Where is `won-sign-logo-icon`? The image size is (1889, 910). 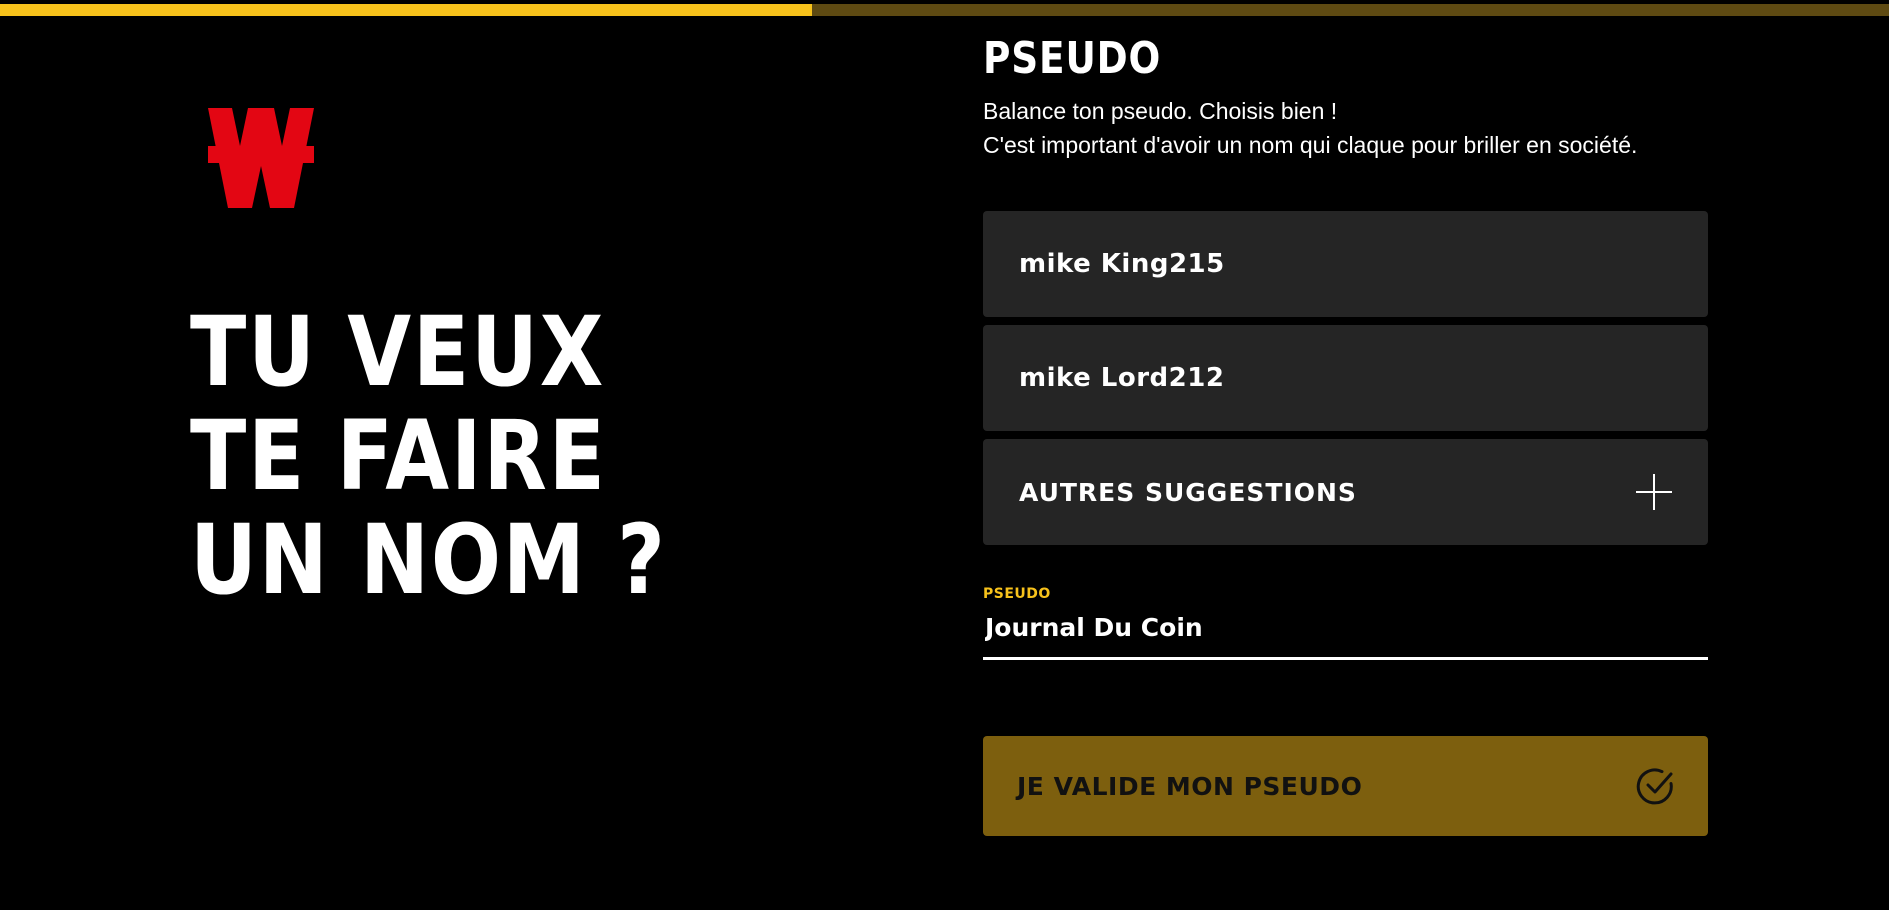 won-sign-logo-icon is located at coordinates (261, 158).